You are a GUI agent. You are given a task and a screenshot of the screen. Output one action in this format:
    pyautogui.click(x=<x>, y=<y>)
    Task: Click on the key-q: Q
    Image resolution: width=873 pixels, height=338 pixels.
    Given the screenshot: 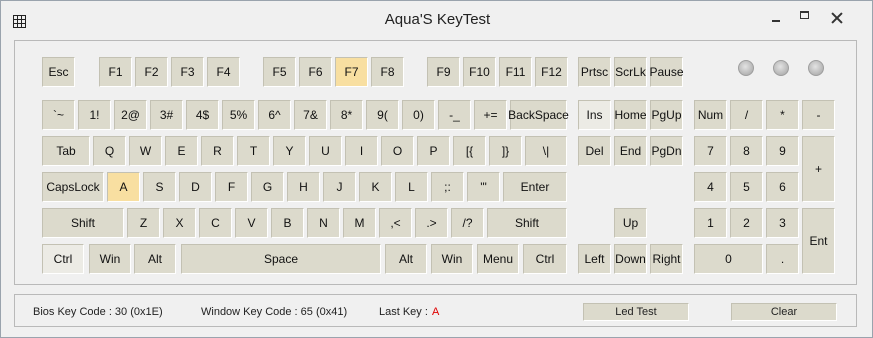 What is the action you would take?
    pyautogui.click(x=109, y=151)
    